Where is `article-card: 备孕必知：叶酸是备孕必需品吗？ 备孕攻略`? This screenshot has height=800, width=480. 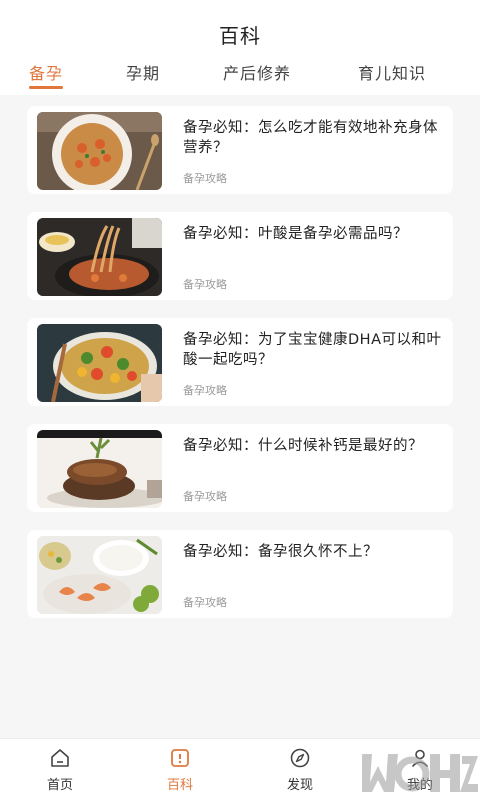
article-card: 备孕必知：叶酸是备孕必需品吗？ 备孕攻略 is located at coordinates (240, 256).